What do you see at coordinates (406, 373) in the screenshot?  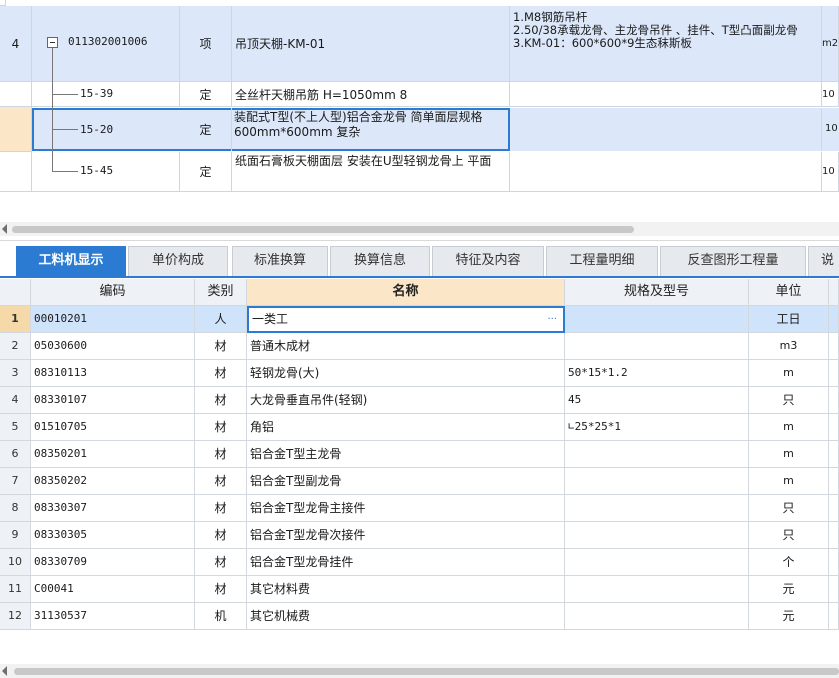 I see `name-cell: 轻钢龙骨(大)` at bounding box center [406, 373].